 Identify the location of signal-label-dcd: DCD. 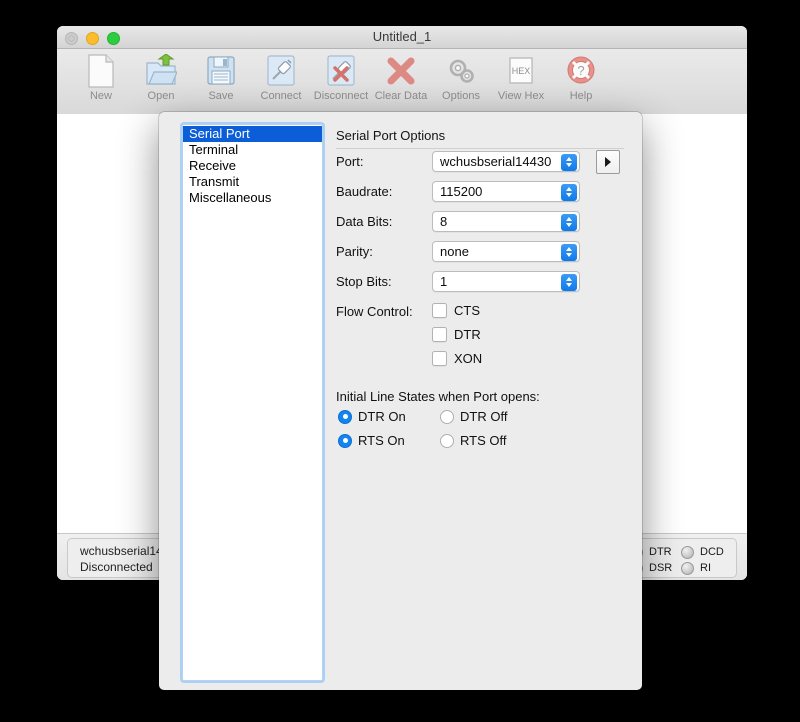
(712, 552).